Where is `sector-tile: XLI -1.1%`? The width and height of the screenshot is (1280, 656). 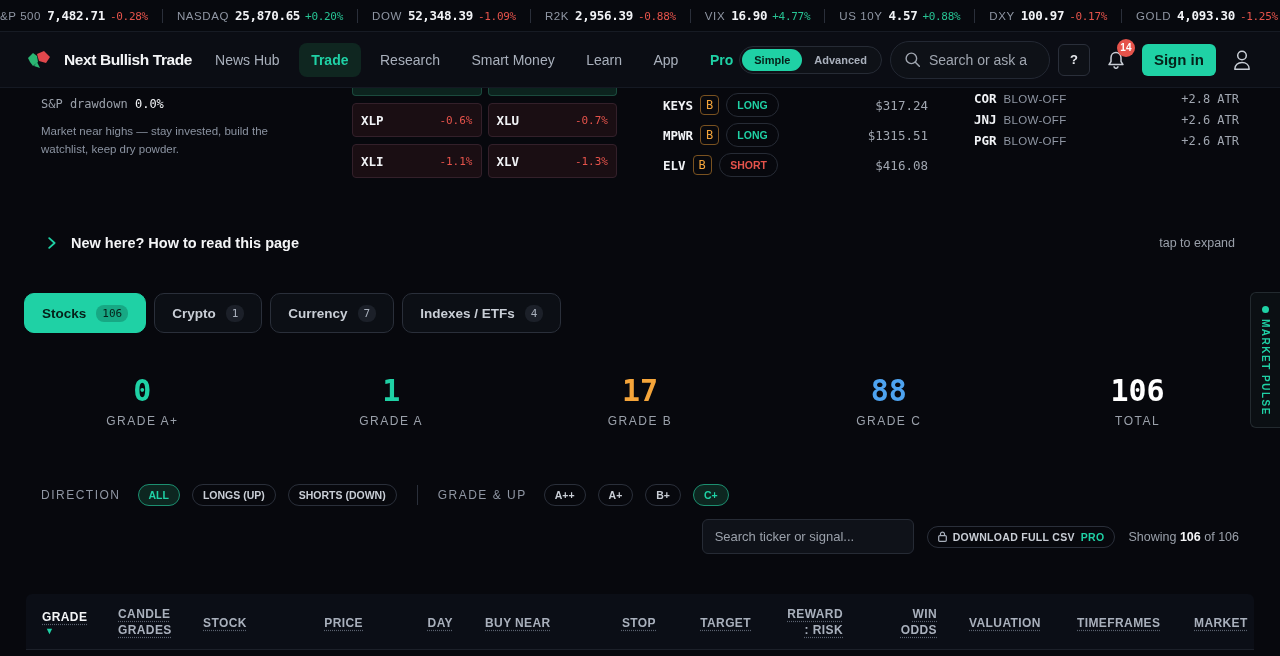 sector-tile: XLI -1.1% is located at coordinates (417, 161).